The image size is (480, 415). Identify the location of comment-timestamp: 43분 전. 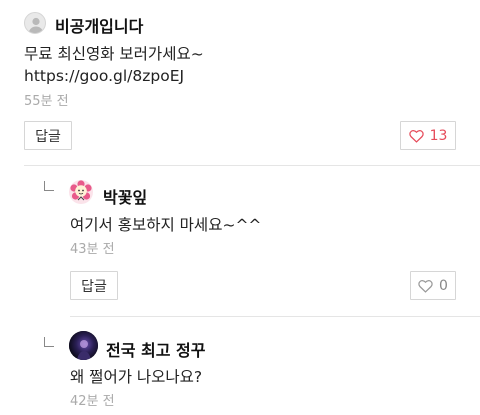
(92, 249).